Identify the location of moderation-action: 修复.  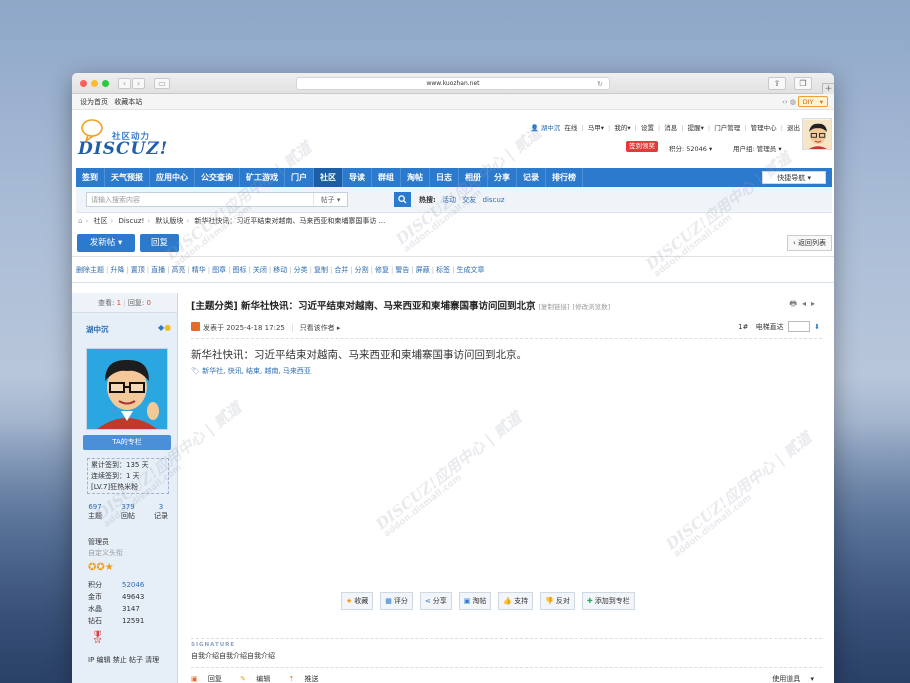
(382, 270).